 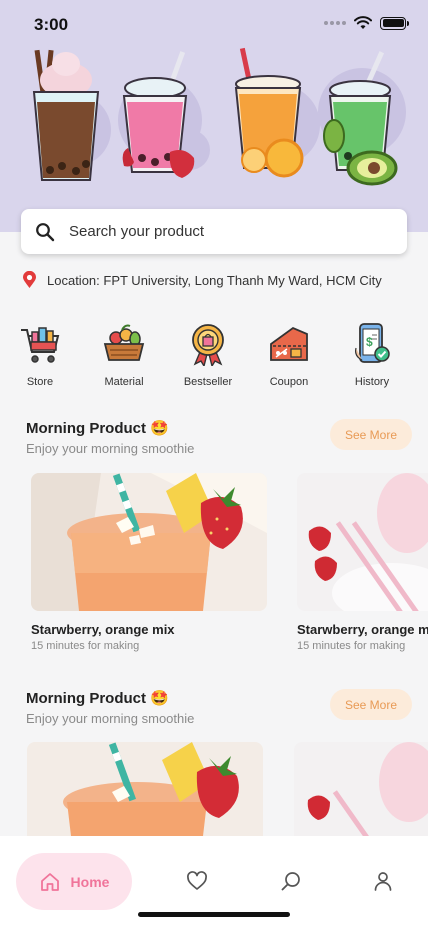 I want to click on home-indicator, so click(x=214, y=914).